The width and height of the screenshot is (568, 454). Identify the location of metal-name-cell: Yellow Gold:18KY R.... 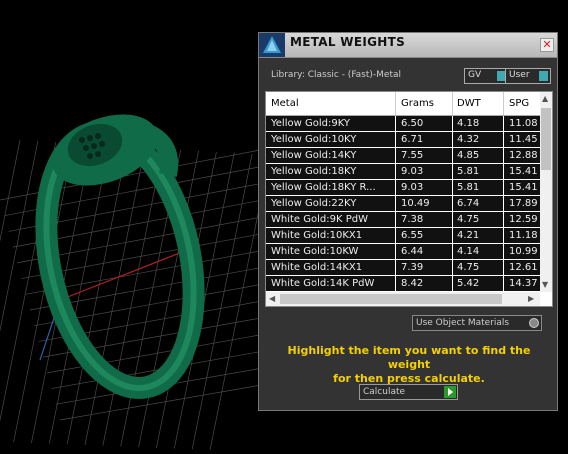
(323, 187).